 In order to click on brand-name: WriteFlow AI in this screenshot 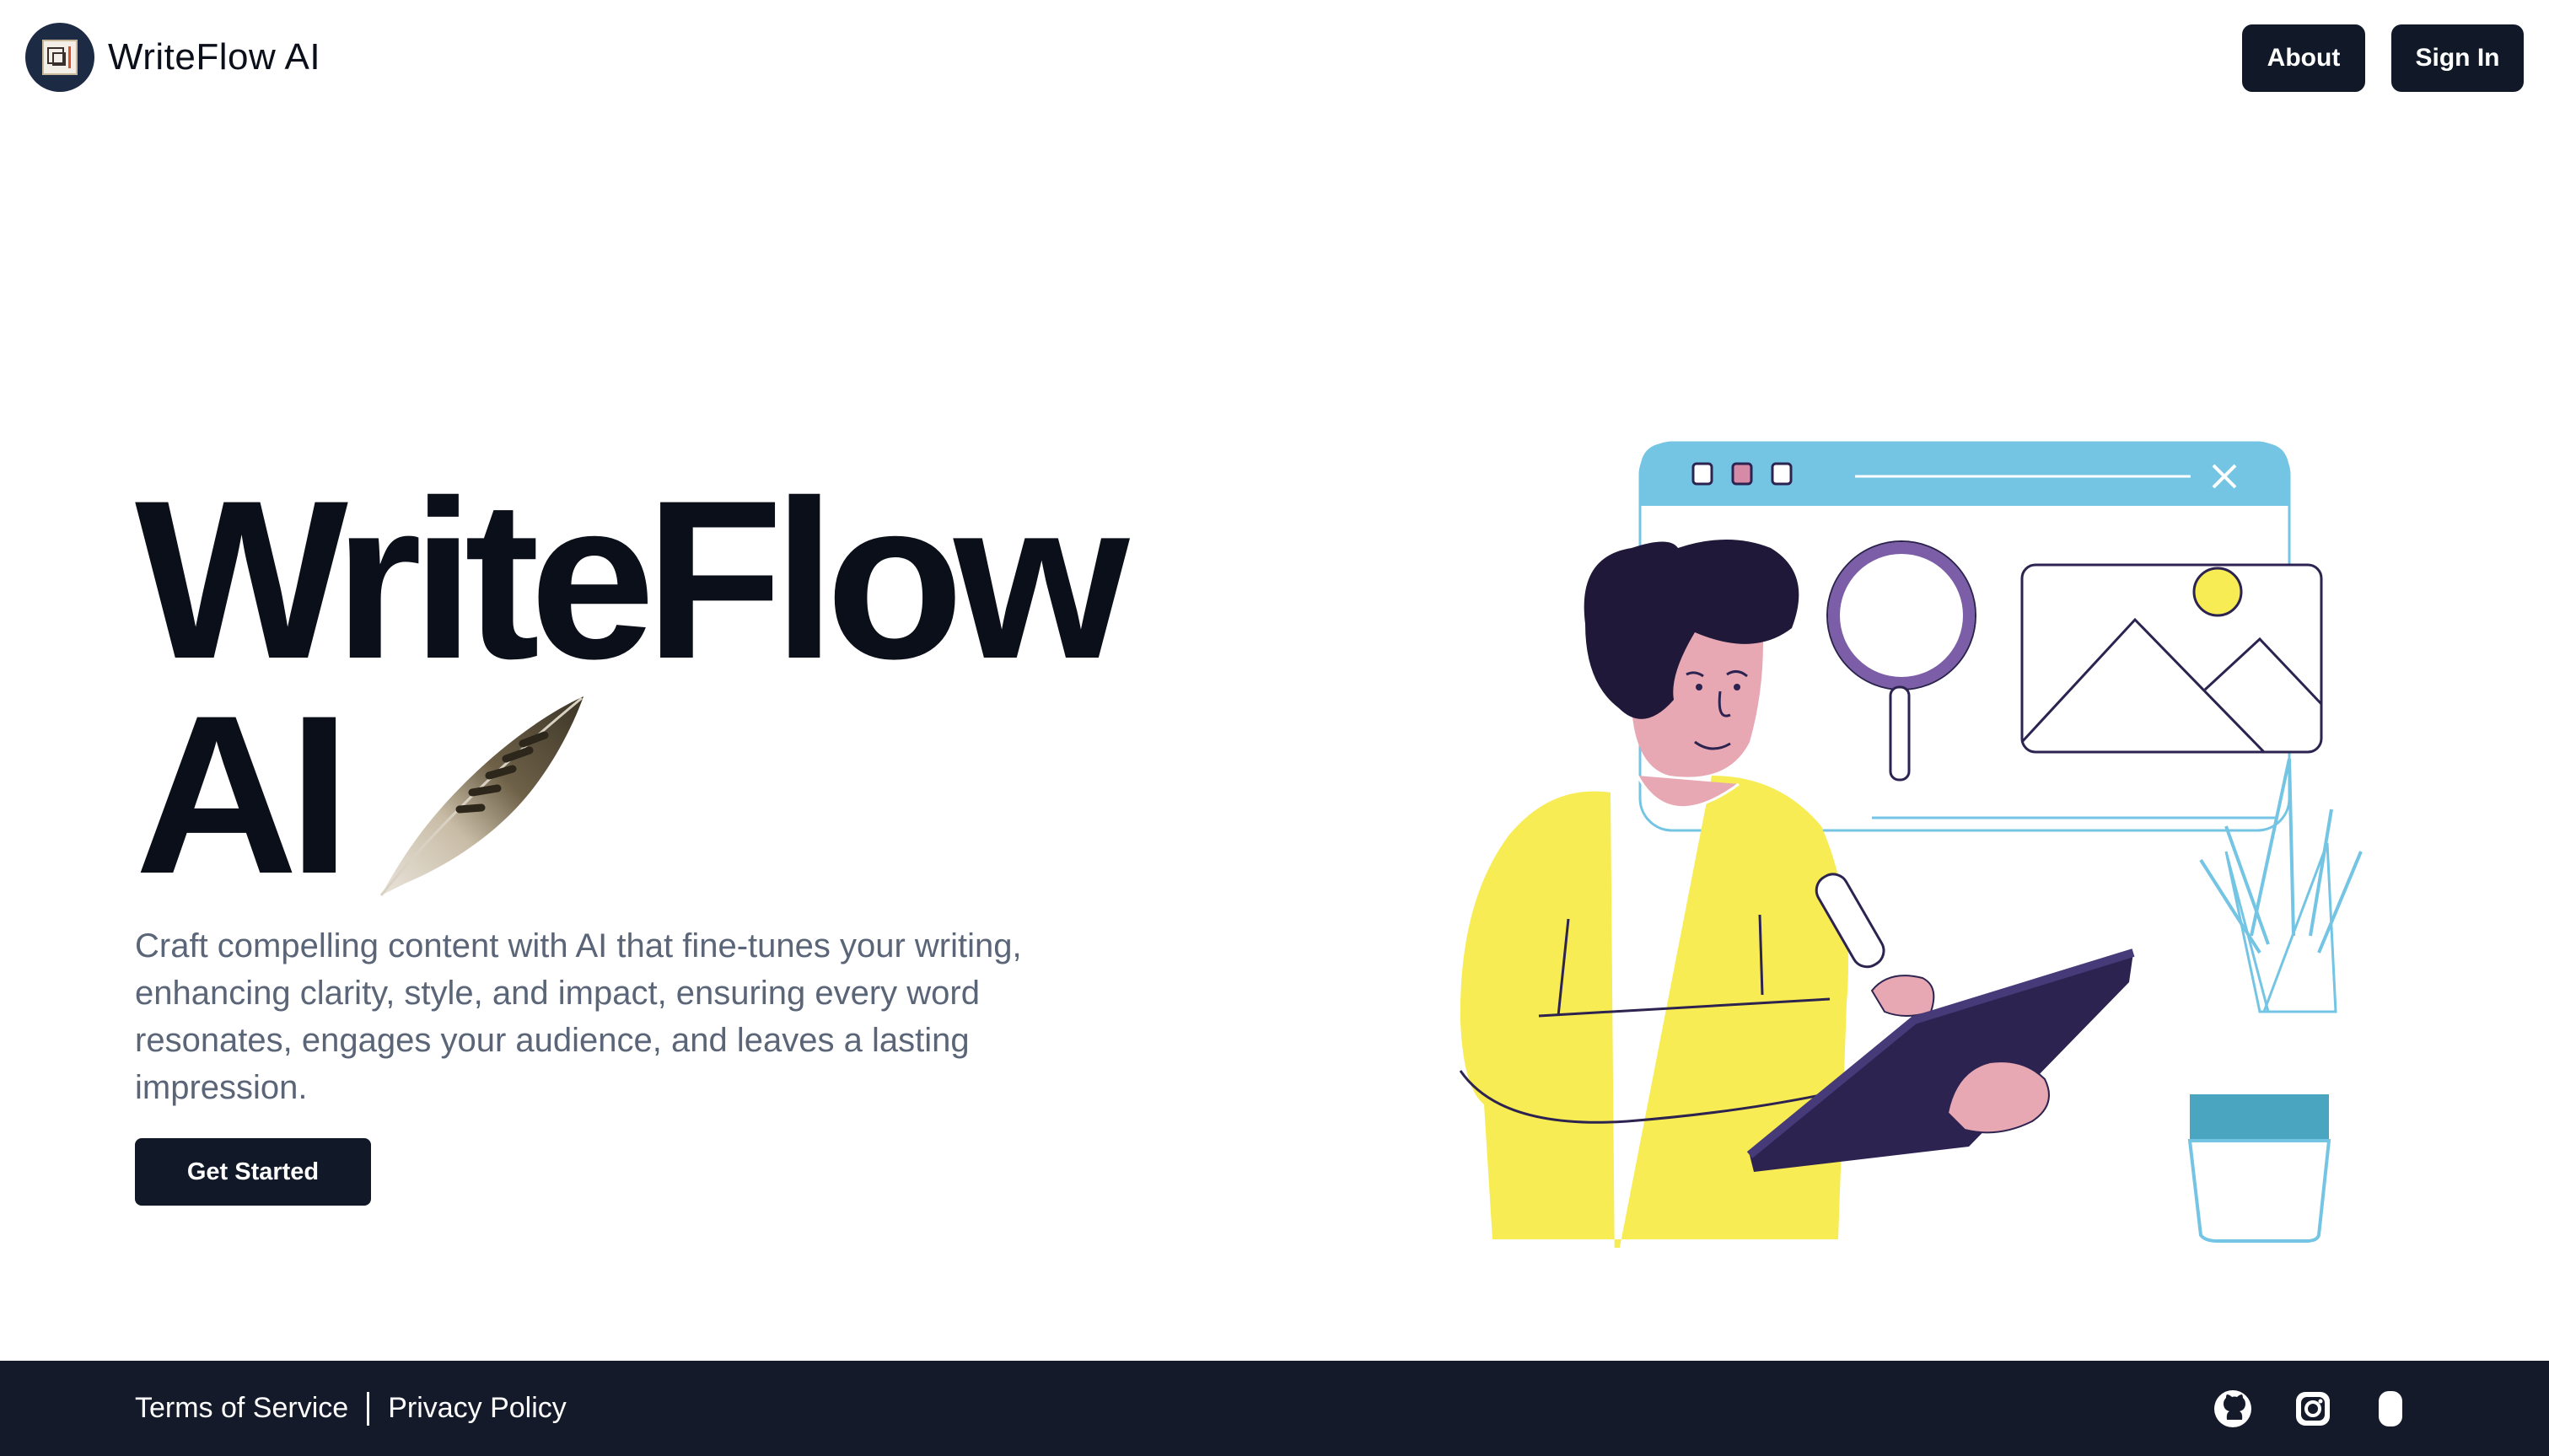, I will do `click(214, 57)`.